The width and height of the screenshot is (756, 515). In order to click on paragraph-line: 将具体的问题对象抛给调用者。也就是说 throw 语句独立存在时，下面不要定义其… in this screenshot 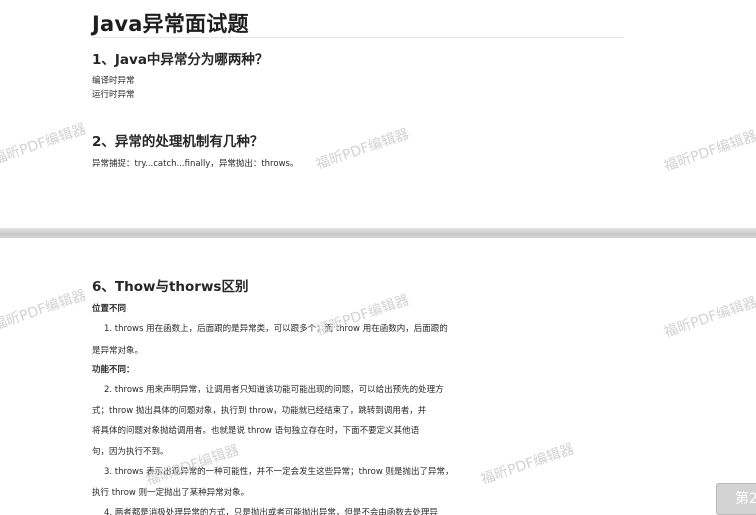, I will do `click(256, 431)`.